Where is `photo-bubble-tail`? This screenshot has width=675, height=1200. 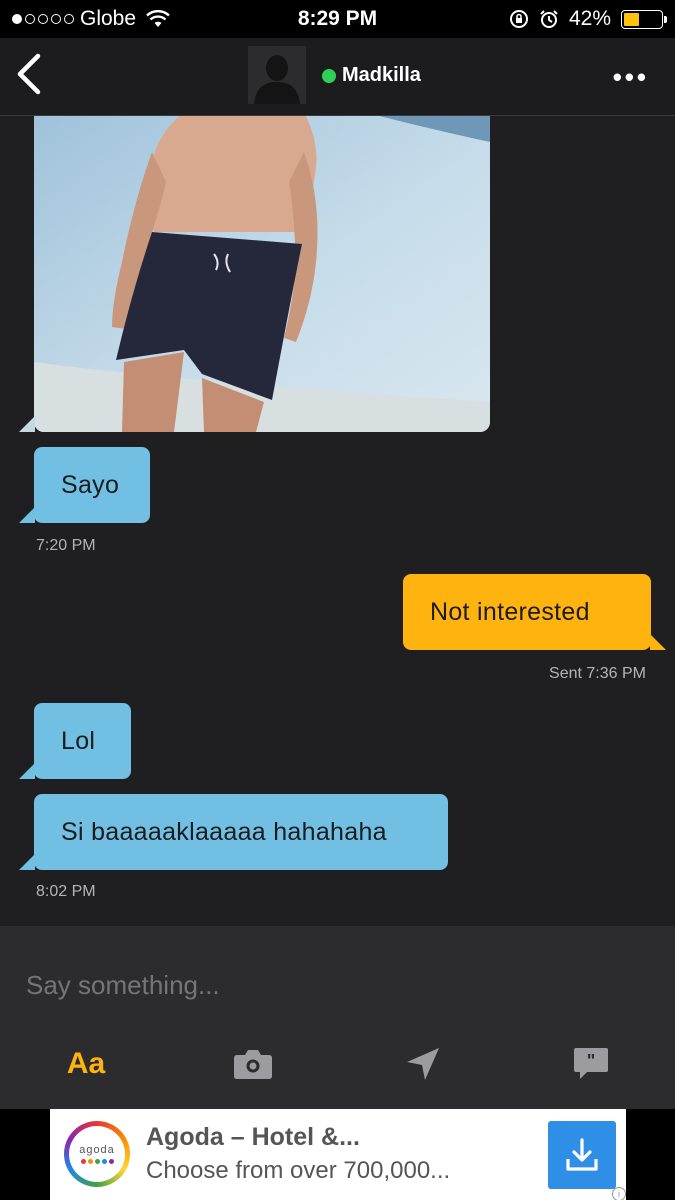 photo-bubble-tail is located at coordinates (27, 424).